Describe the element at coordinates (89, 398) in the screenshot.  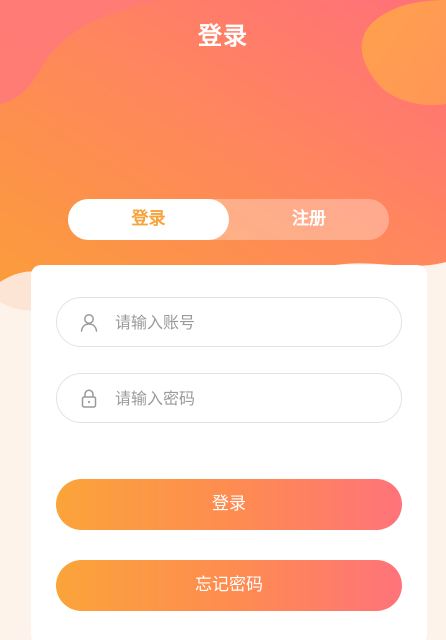
I see `lock-icon` at that location.